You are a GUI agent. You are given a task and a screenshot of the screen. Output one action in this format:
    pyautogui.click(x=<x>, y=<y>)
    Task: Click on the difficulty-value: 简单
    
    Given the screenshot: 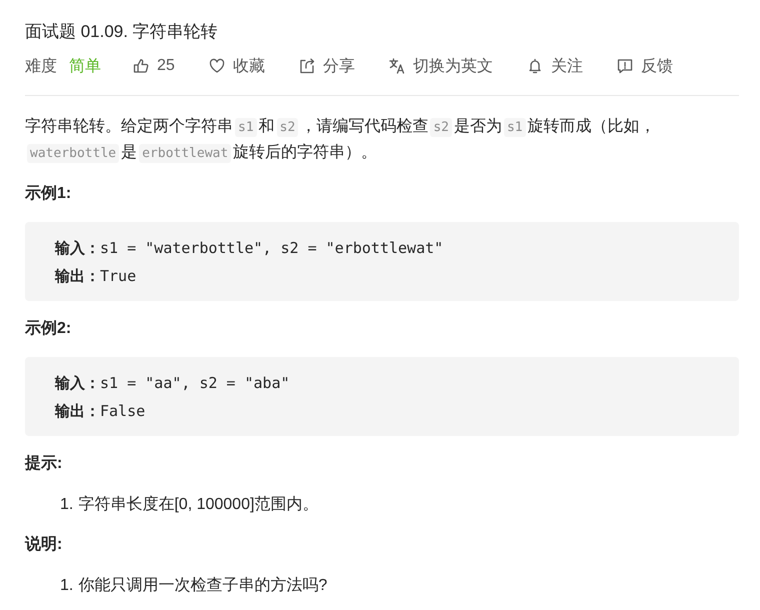 What is the action you would take?
    pyautogui.click(x=85, y=66)
    